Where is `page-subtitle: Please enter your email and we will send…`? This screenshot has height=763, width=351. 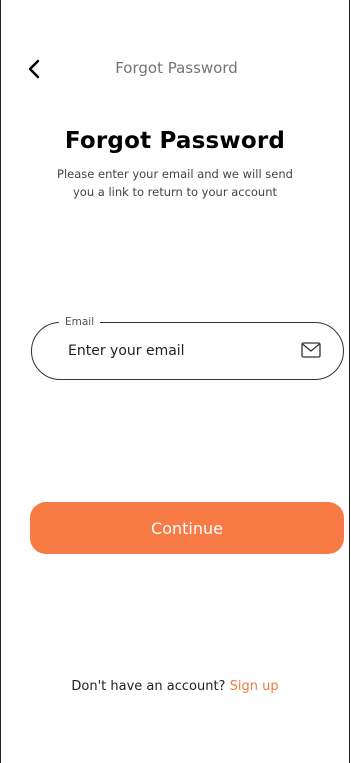 page-subtitle: Please enter your email and we will send… is located at coordinates (175, 183).